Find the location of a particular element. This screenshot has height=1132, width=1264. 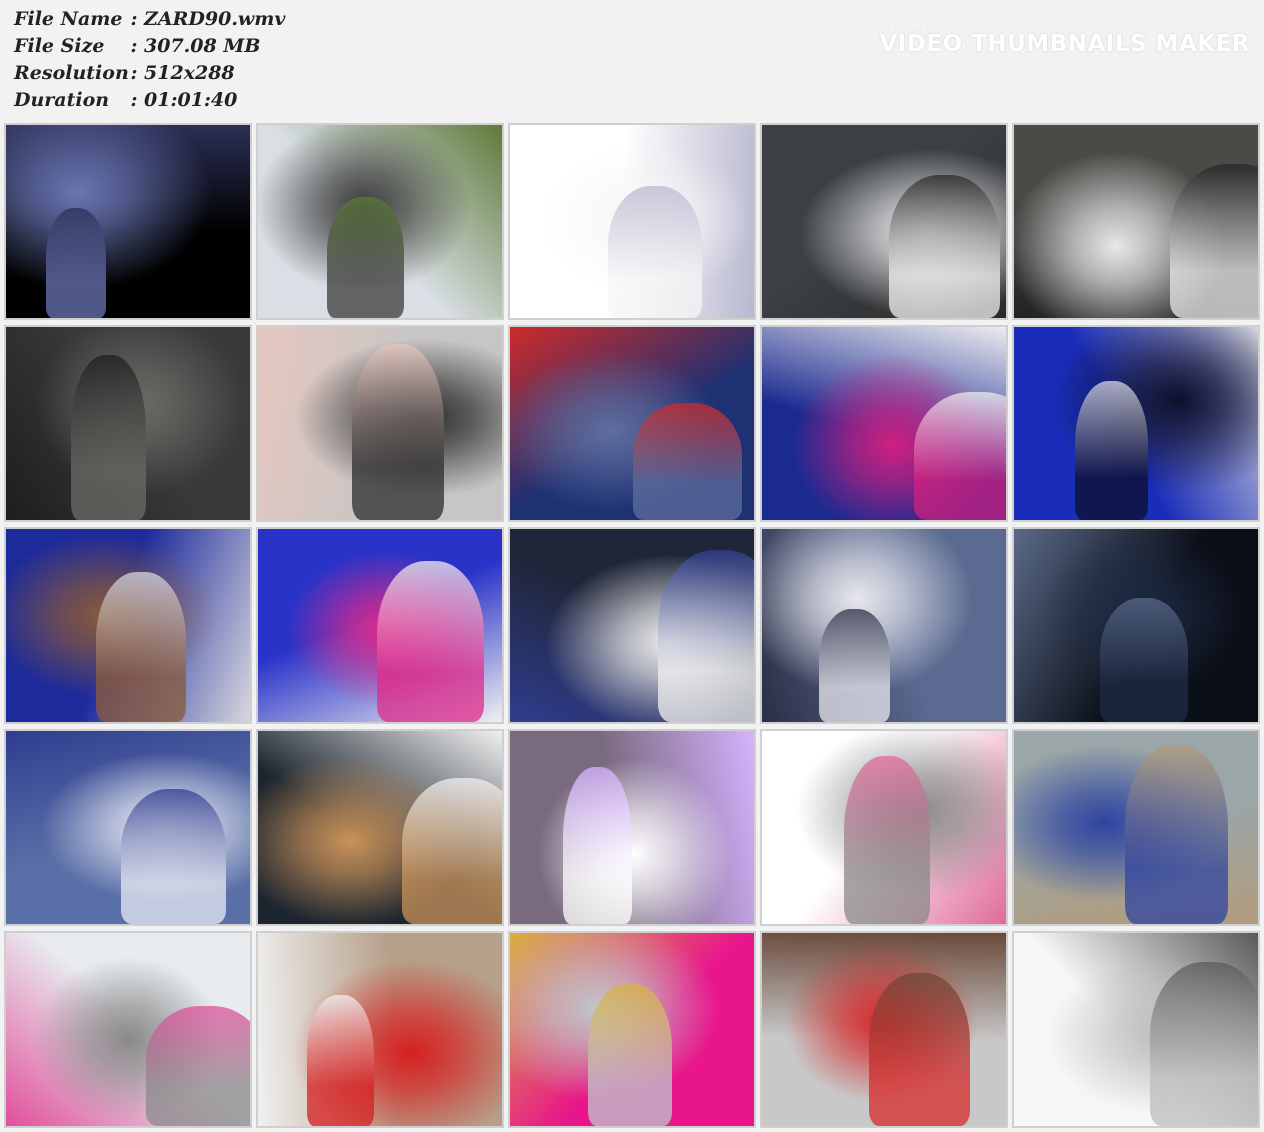

file-size-row: File Size : 307.08 MB is located at coordinates (214, 48).